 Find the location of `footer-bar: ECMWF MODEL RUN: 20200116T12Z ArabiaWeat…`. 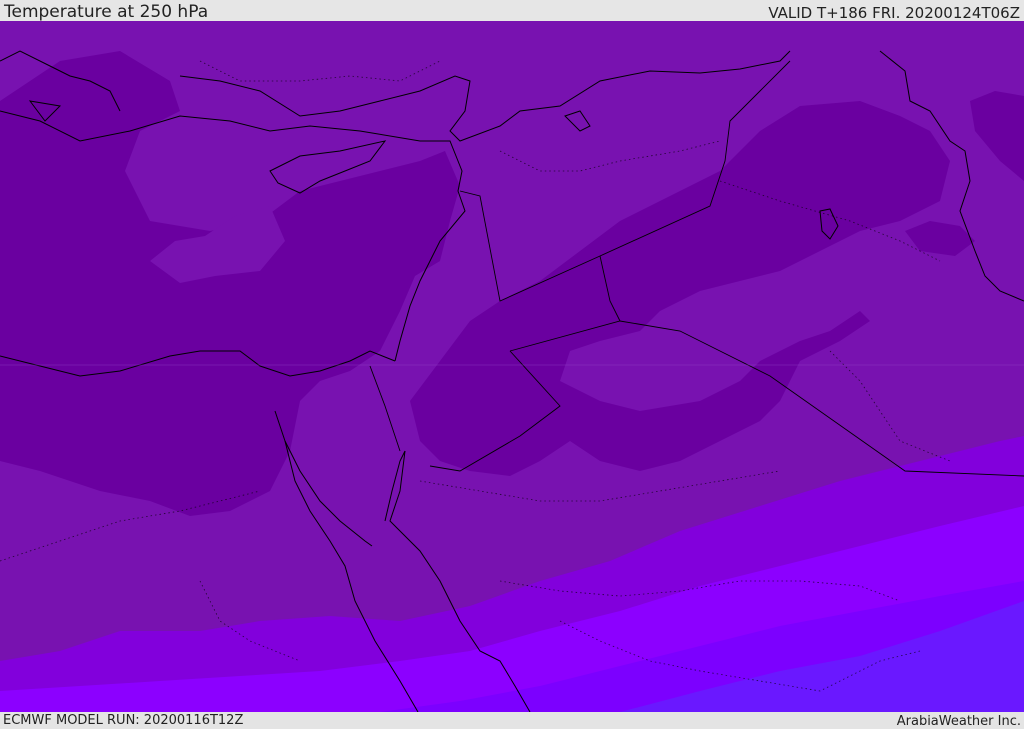

footer-bar: ECMWF MODEL RUN: 20200116T12Z ArabiaWeat… is located at coordinates (512, 720).